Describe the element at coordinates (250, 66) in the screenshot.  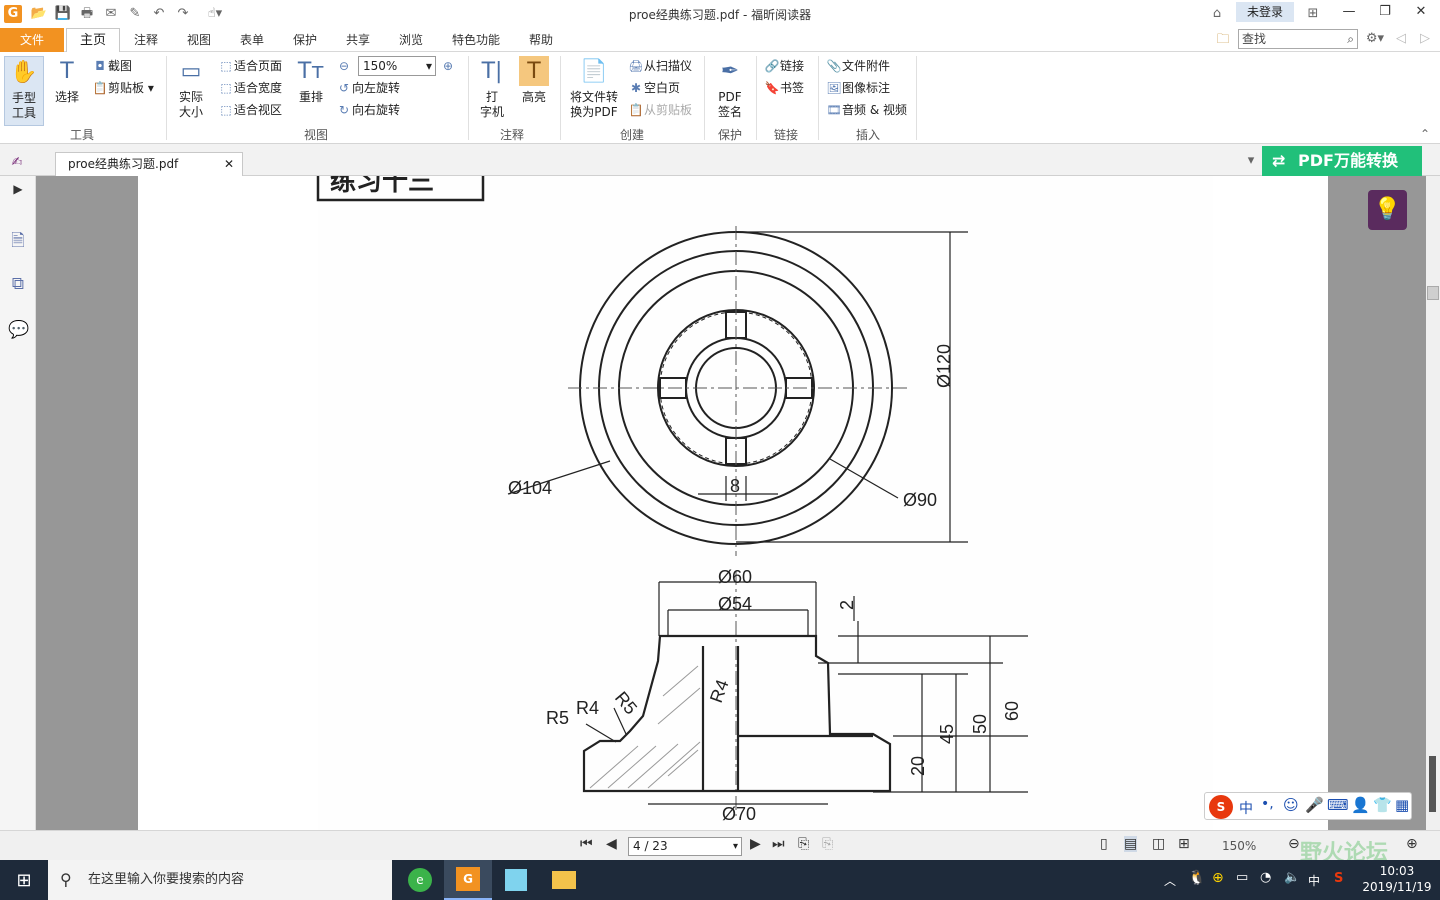
I see `fit-page-button: ⬚ 适合页面` at that location.